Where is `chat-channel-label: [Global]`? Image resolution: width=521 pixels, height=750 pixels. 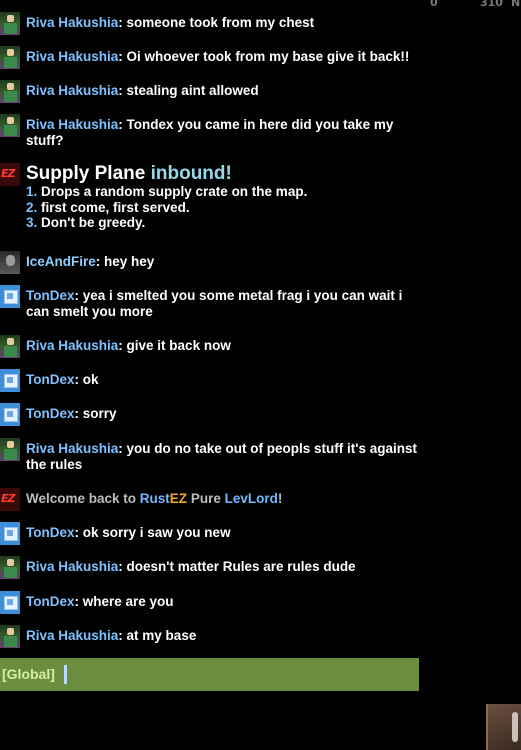
chat-channel-label: [Global] is located at coordinates (28, 674).